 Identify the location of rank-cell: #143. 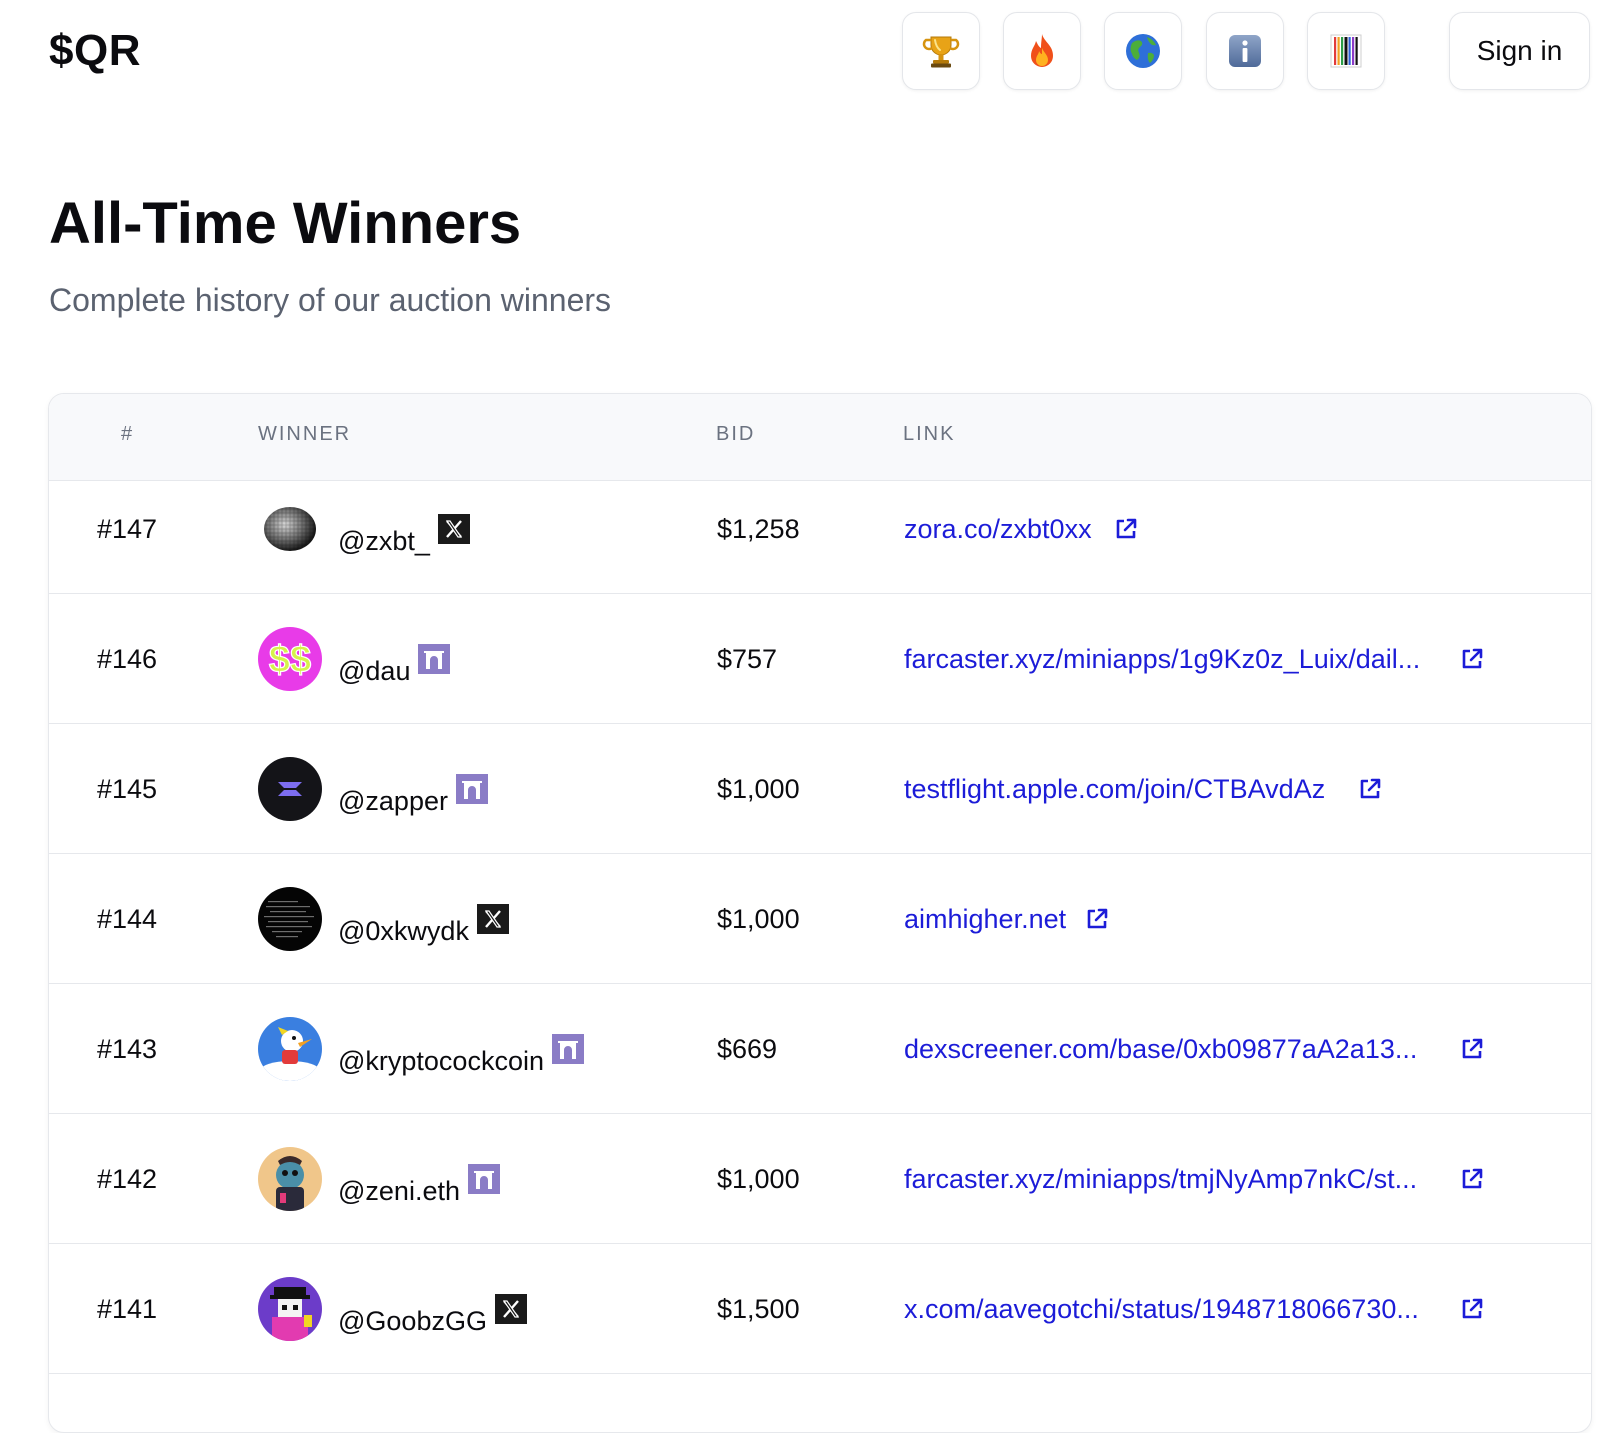
(127, 1049).